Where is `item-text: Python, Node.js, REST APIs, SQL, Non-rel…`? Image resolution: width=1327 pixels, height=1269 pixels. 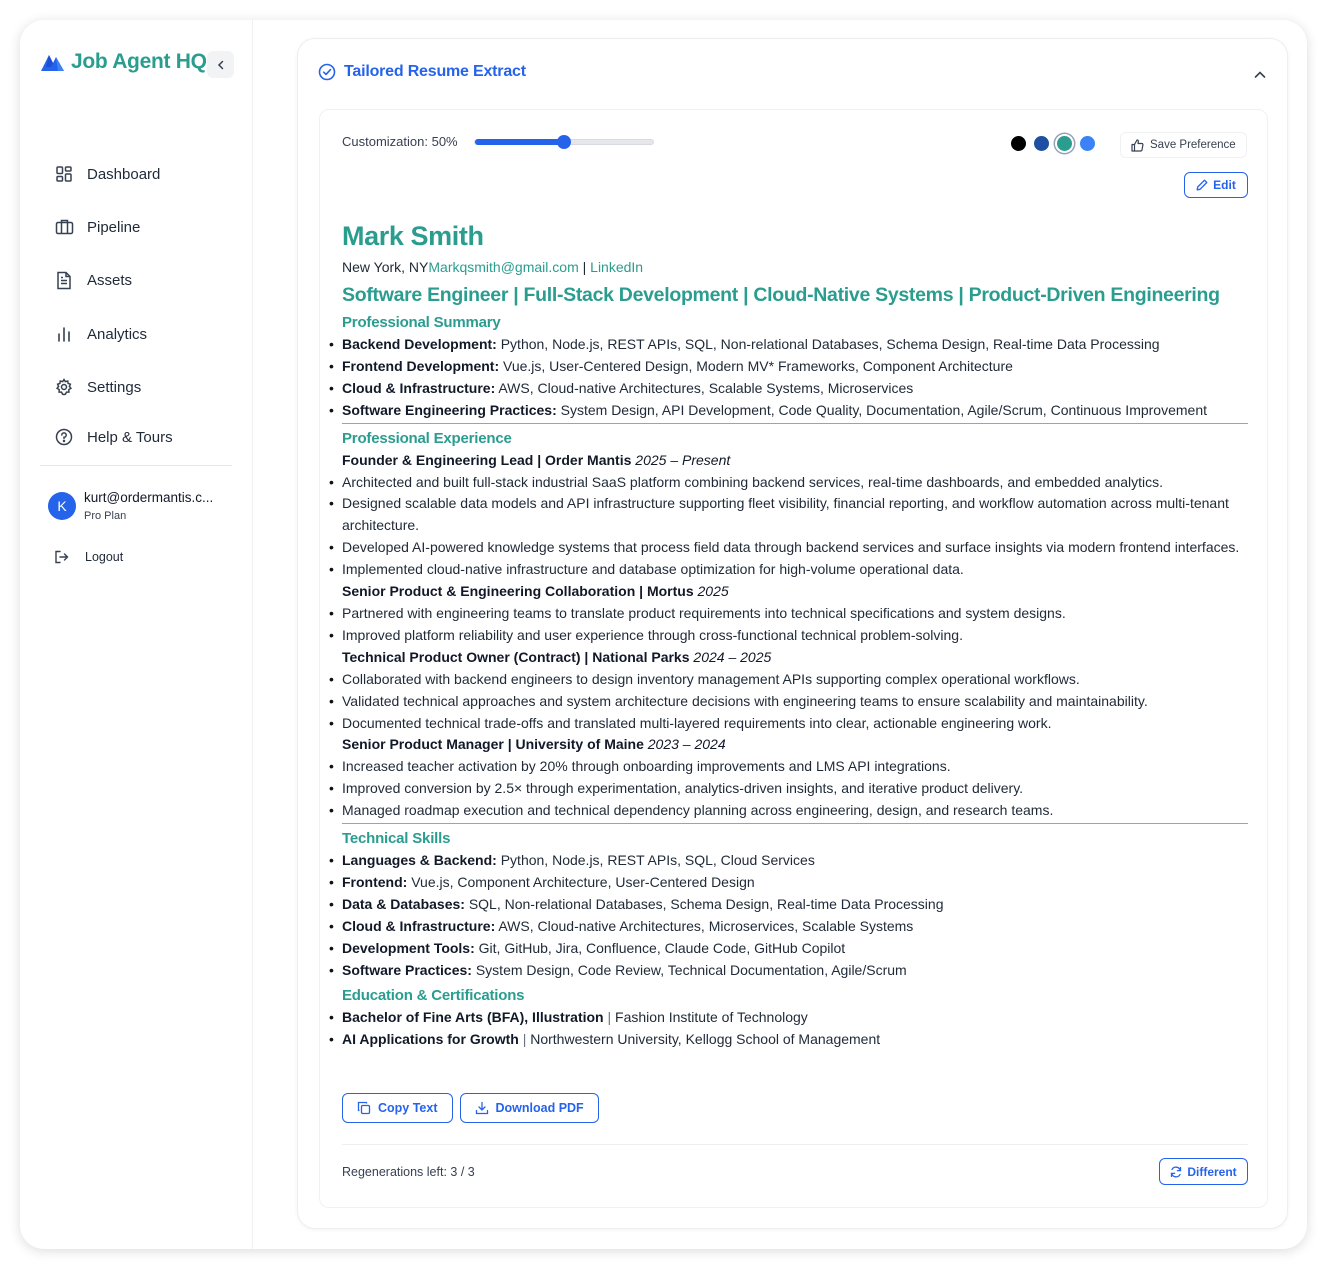 item-text: Python, Node.js, REST APIs, SQL, Non-rel… is located at coordinates (828, 344).